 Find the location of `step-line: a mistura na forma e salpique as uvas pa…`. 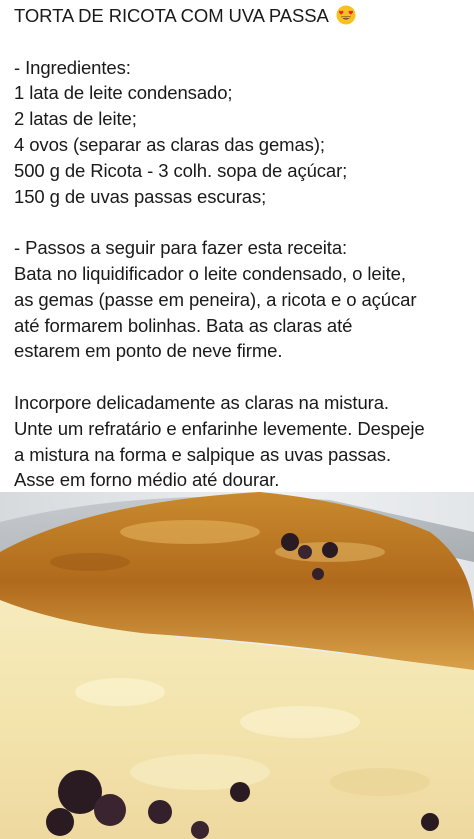

step-line: a mistura na forma e salpique as uvas pa… is located at coordinates (202, 454).